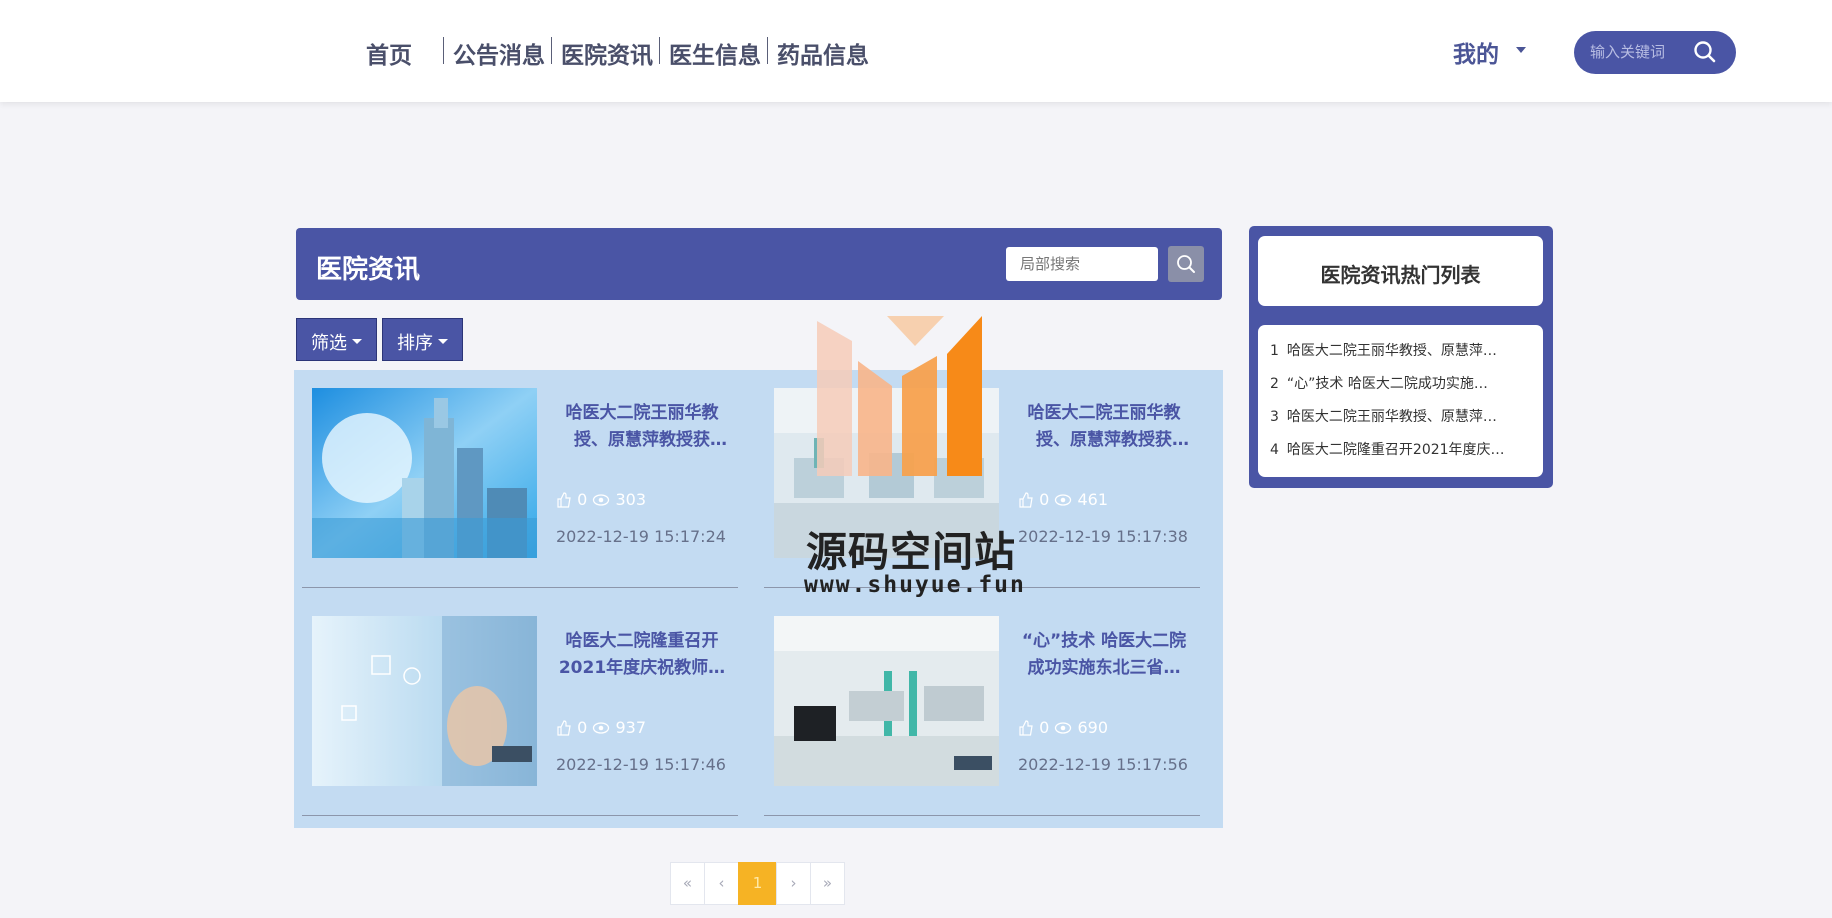 This screenshot has width=1832, height=918. Describe the element at coordinates (389, 53) in the screenshot. I see `nav-home: 首页` at that location.